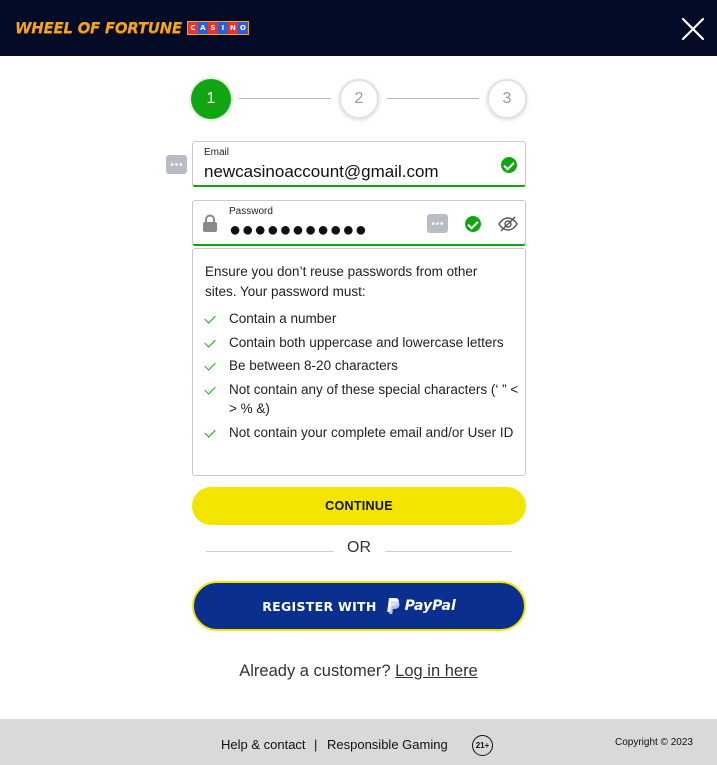 The width and height of the screenshot is (717, 765). I want to click on email-field: Email newcasinoaccount@gmail.com, so click(359, 164).